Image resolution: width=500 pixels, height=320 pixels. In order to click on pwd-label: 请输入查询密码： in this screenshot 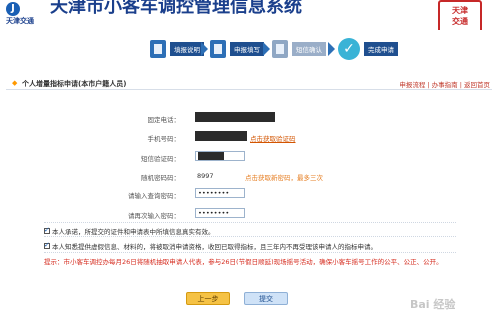, I will do `click(154, 196)`.